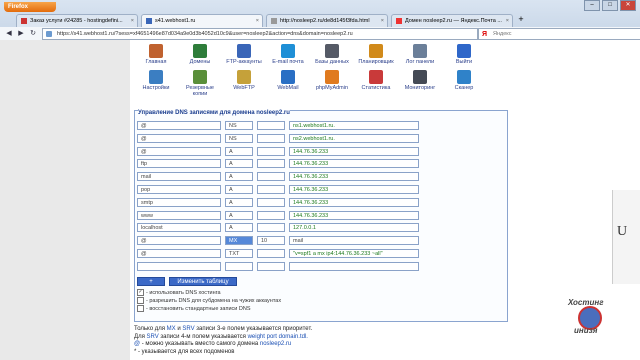 This screenshot has width=640, height=360. I want to click on value-field, so click(354, 266).